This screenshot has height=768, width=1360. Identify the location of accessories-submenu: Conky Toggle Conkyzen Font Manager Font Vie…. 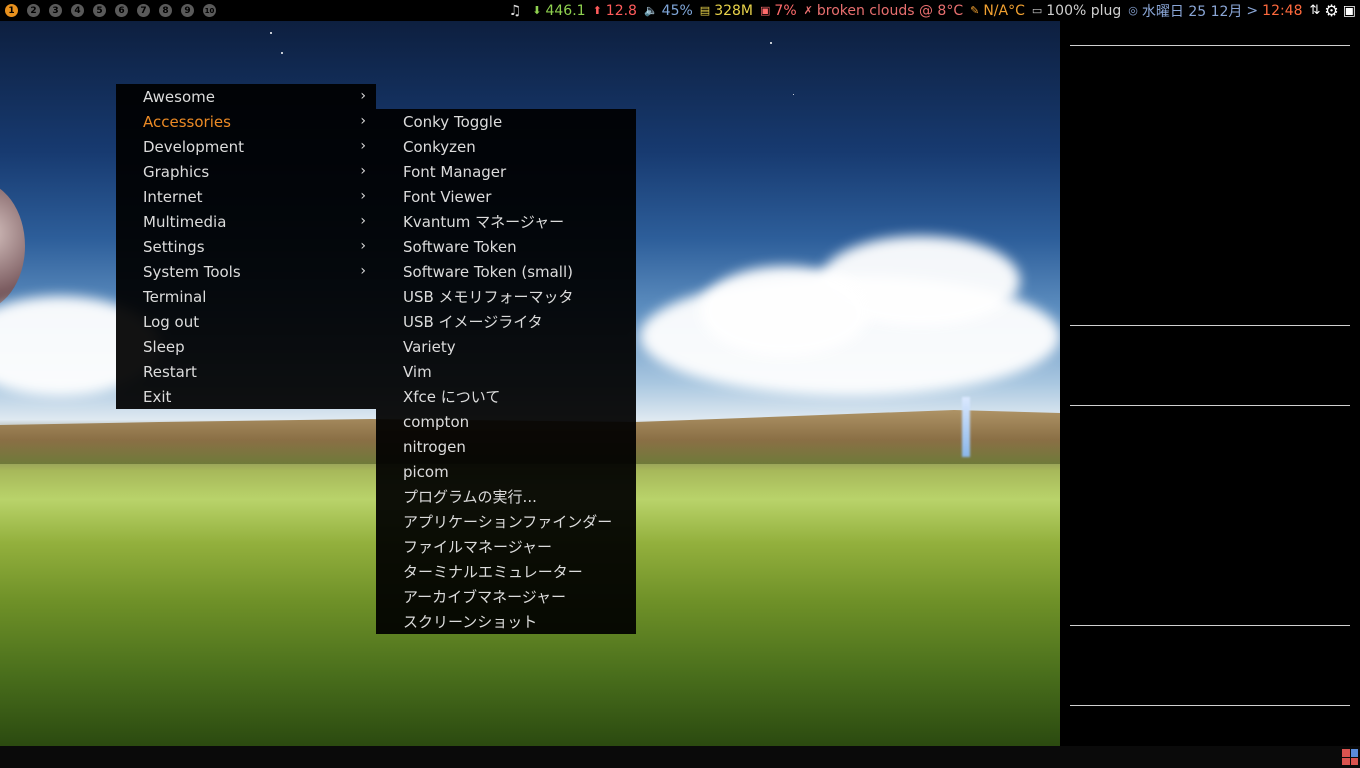
(506, 371).